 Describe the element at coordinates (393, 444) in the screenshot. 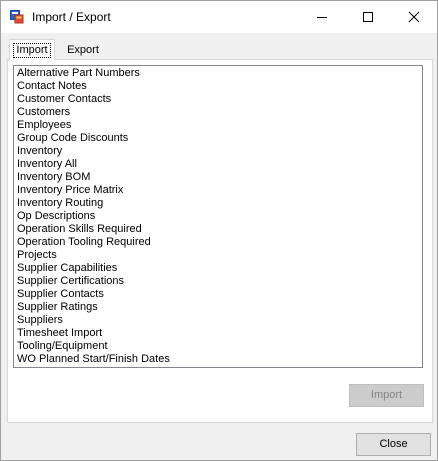

I see `close-button: Close` at that location.